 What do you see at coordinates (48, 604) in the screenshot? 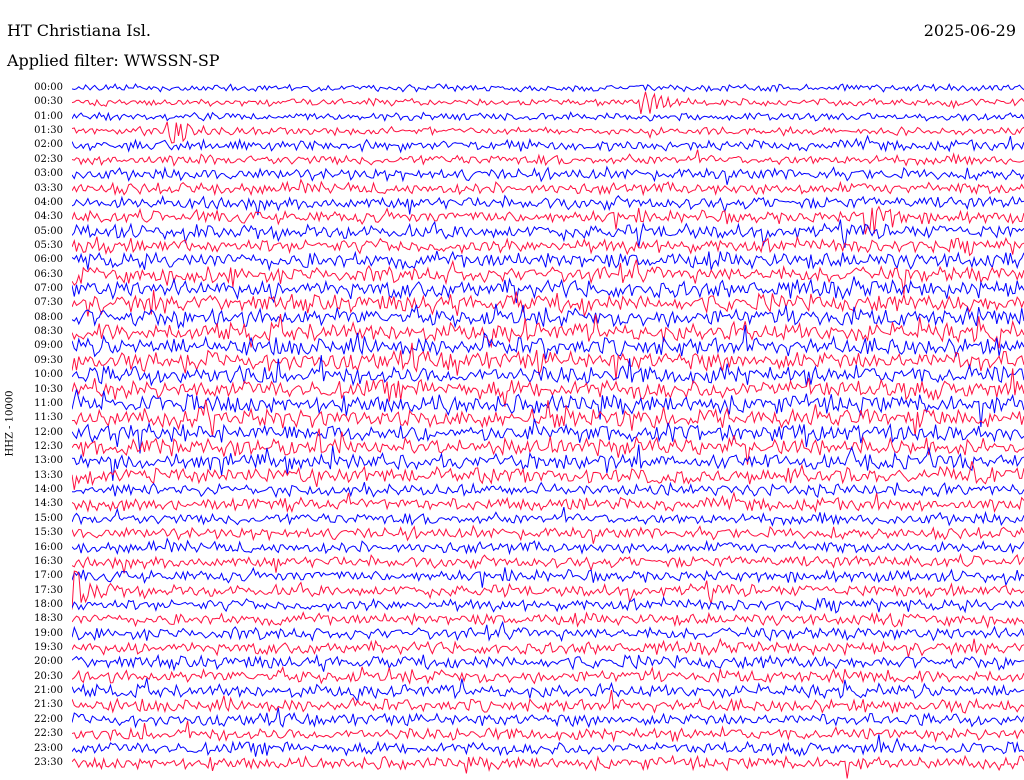
I see `y-tick-label: 18:00` at bounding box center [48, 604].